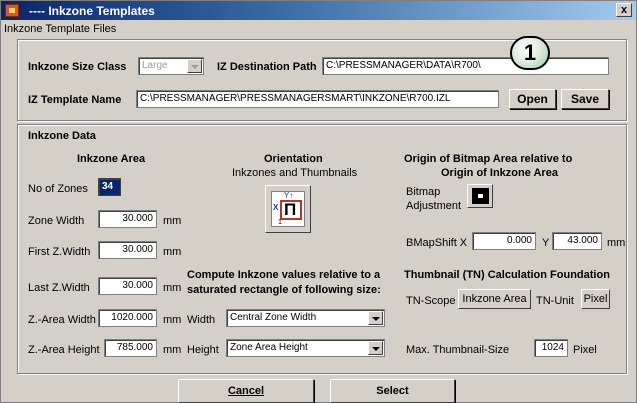 Image resolution: width=637 pixels, height=403 pixels. What do you see at coordinates (75, 100) in the screenshot?
I see `template-name-label: IZ Template Name` at bounding box center [75, 100].